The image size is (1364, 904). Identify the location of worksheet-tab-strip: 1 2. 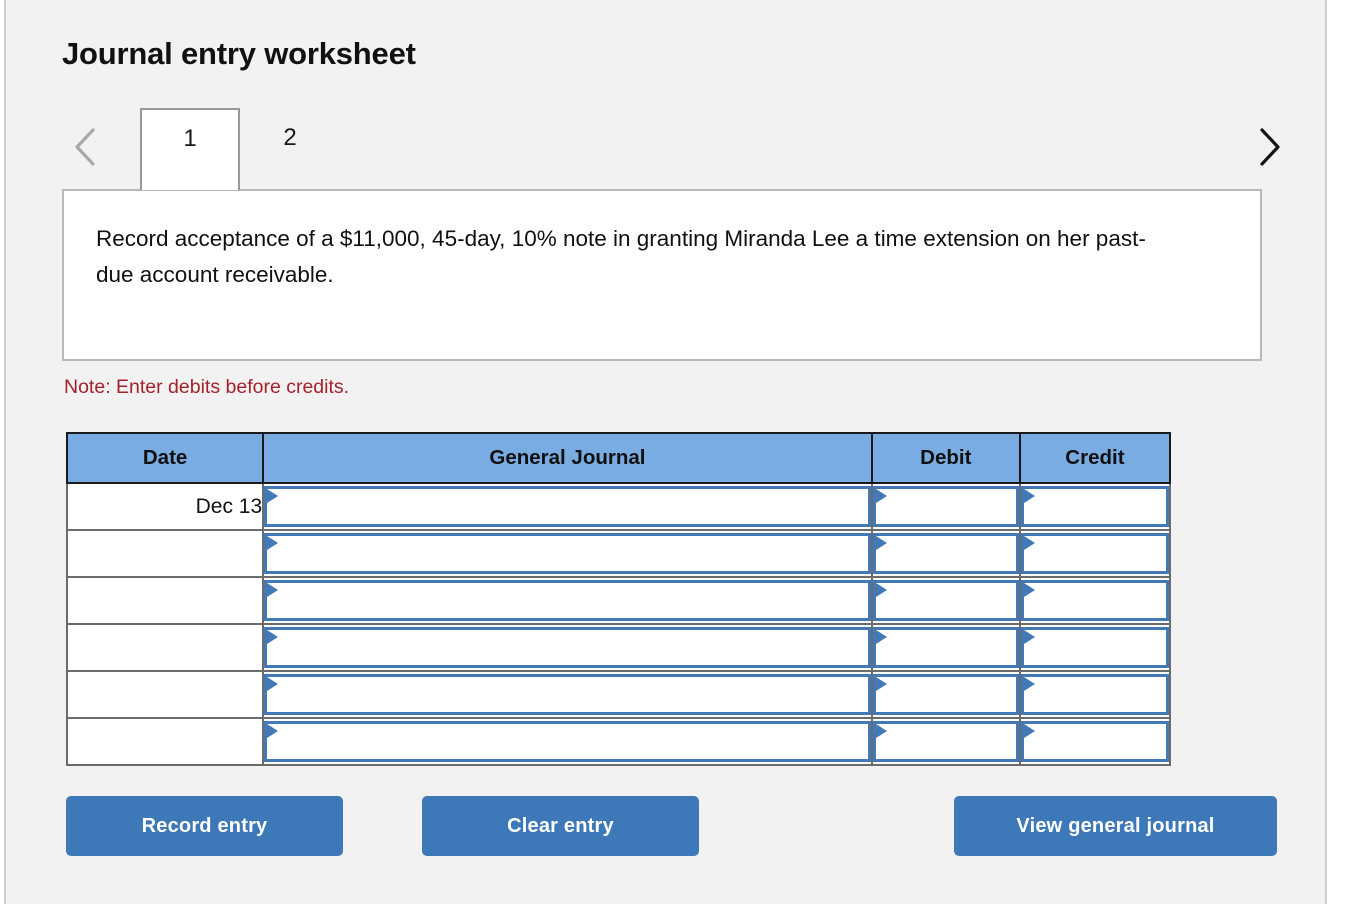
(671, 149).